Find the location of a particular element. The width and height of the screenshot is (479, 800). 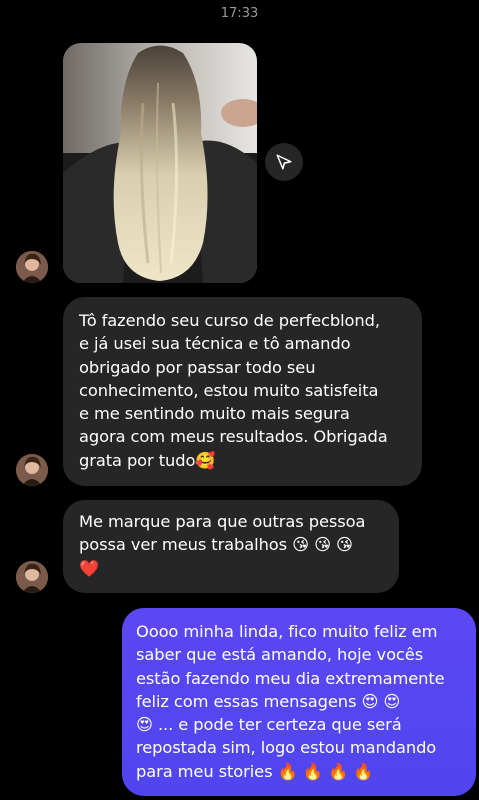

hair-photo-image is located at coordinates (160, 163).